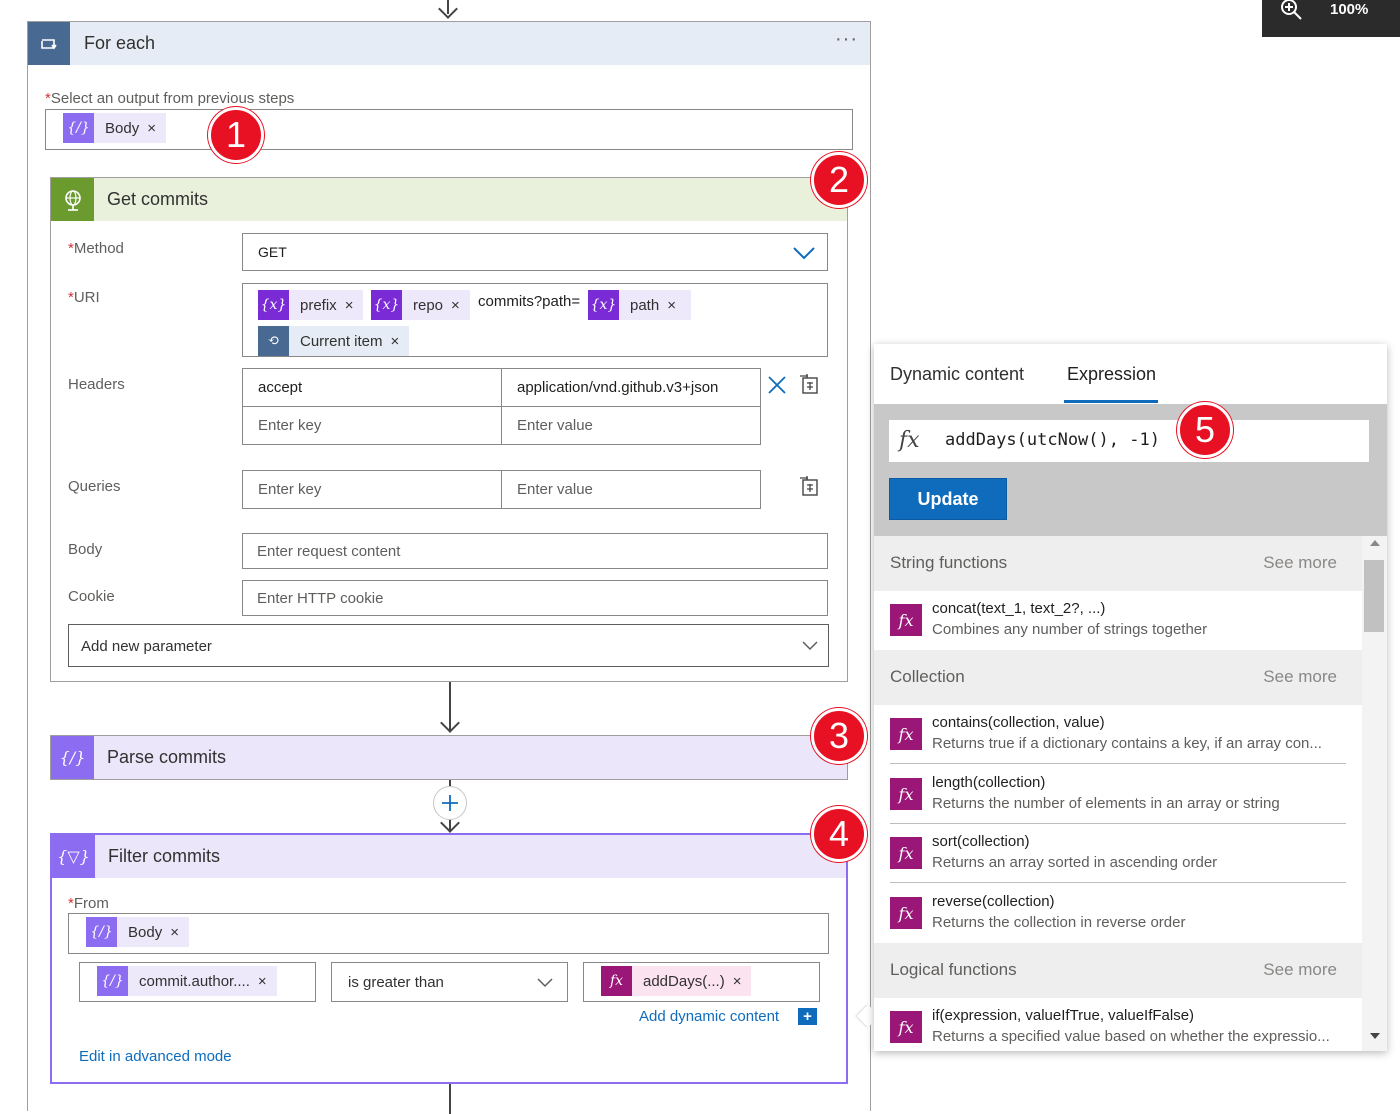 This screenshot has height=1114, width=1400. I want to click on scroll-up-icon, so click(1375, 543).